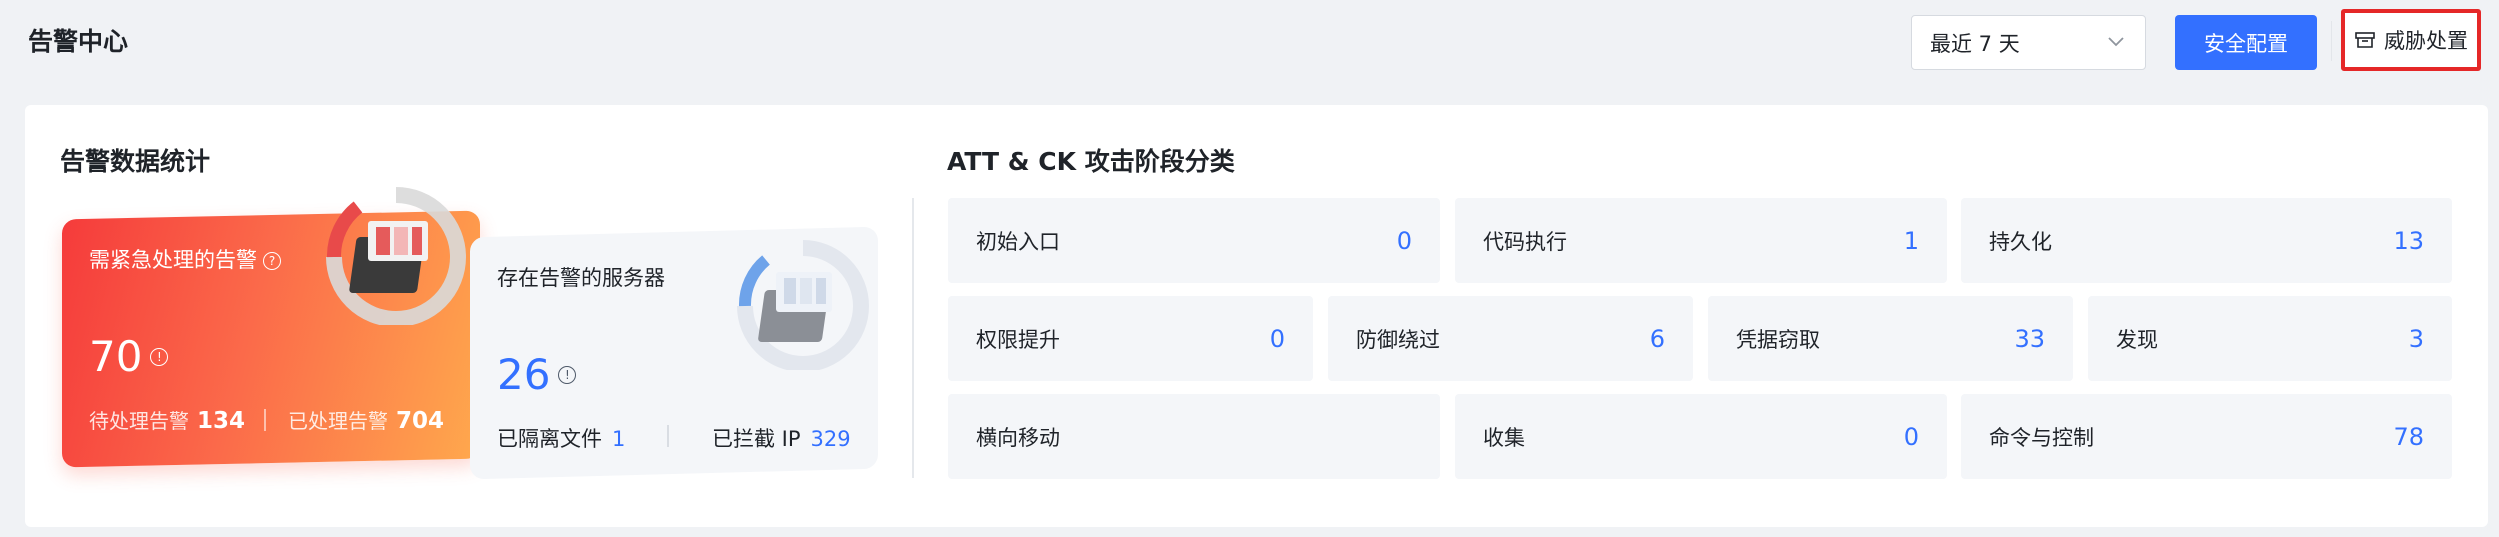  Describe the element at coordinates (2408, 436) in the screenshot. I see `tile-value: 78` at that location.